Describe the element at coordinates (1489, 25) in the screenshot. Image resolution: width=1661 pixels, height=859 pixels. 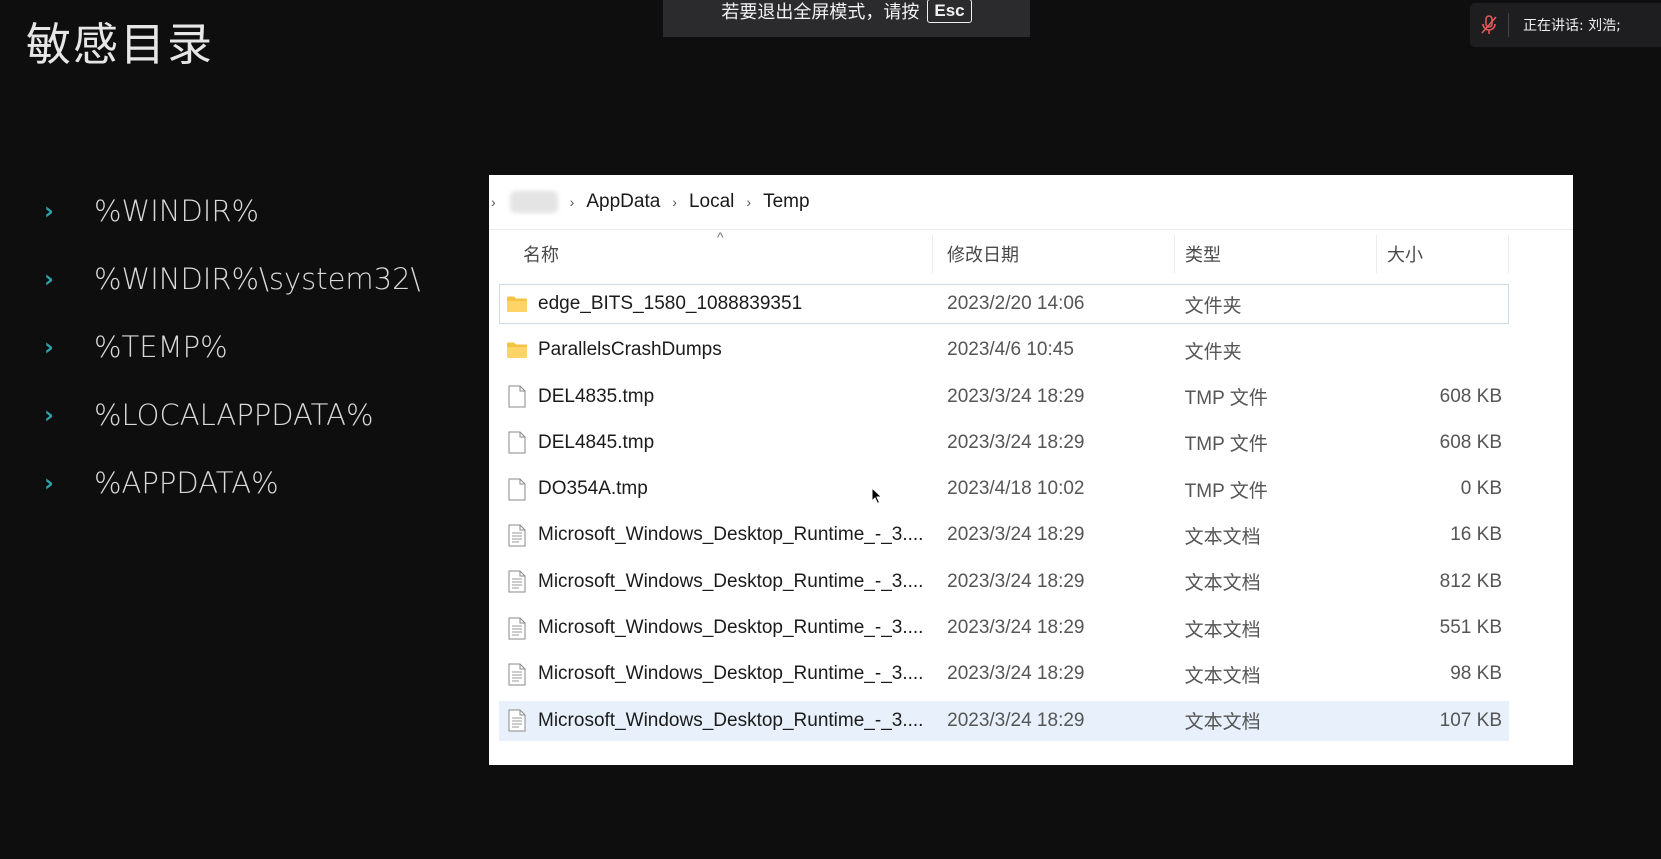
I see `mic-muted-icon` at that location.